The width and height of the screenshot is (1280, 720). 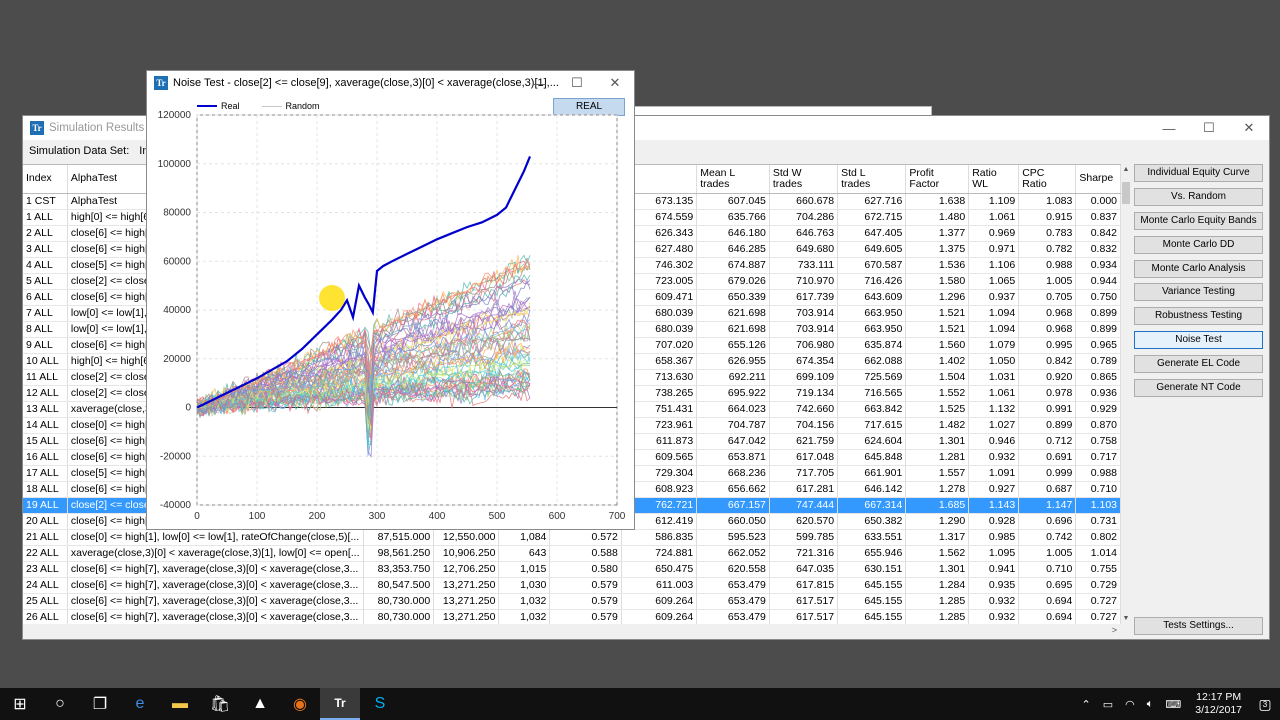 I want to click on table-cell: 717.615, so click(x=872, y=425).